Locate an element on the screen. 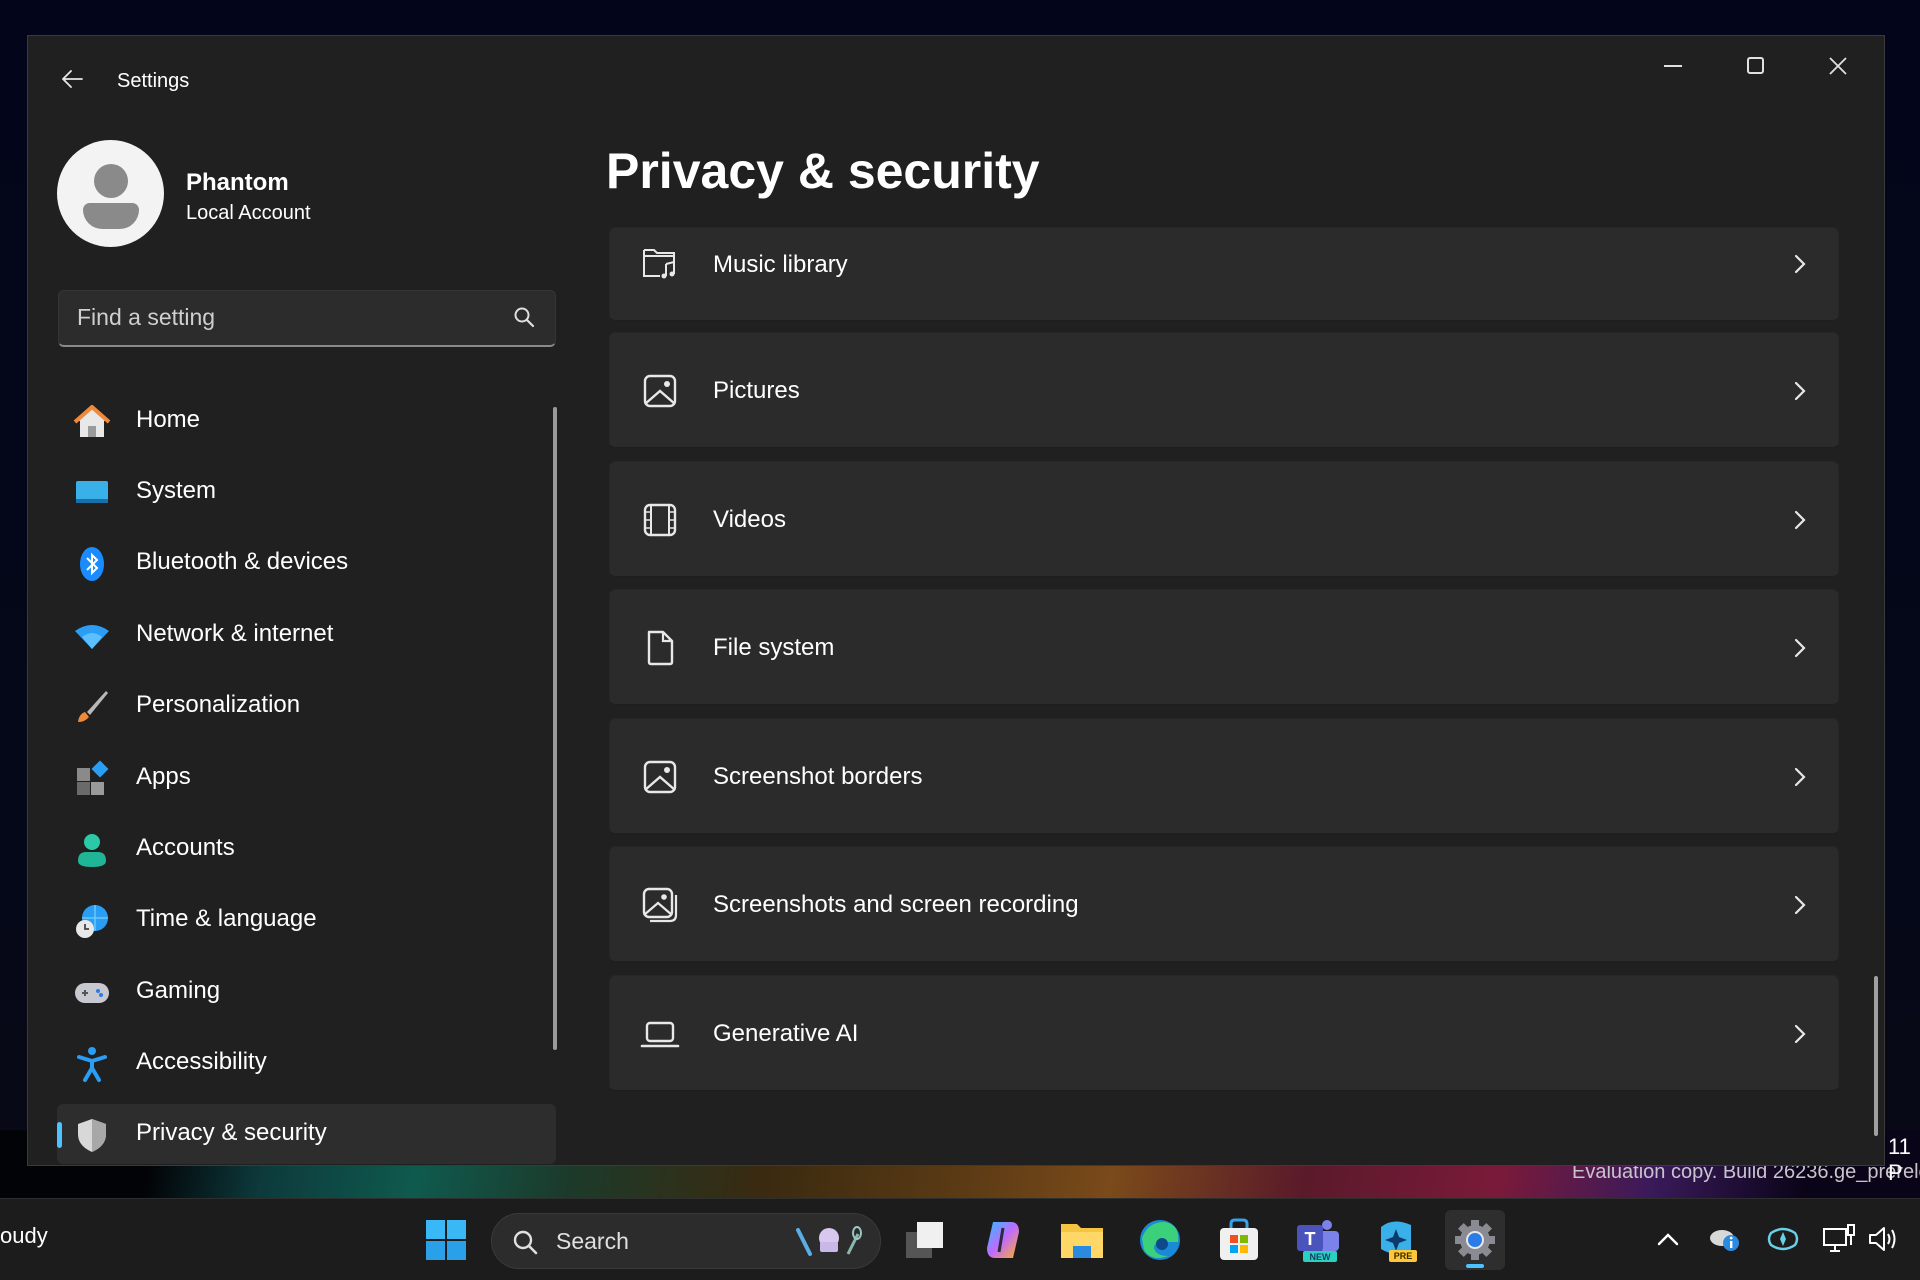 The height and width of the screenshot is (1280, 1920). copilot-button is located at coordinates (1003, 1240).